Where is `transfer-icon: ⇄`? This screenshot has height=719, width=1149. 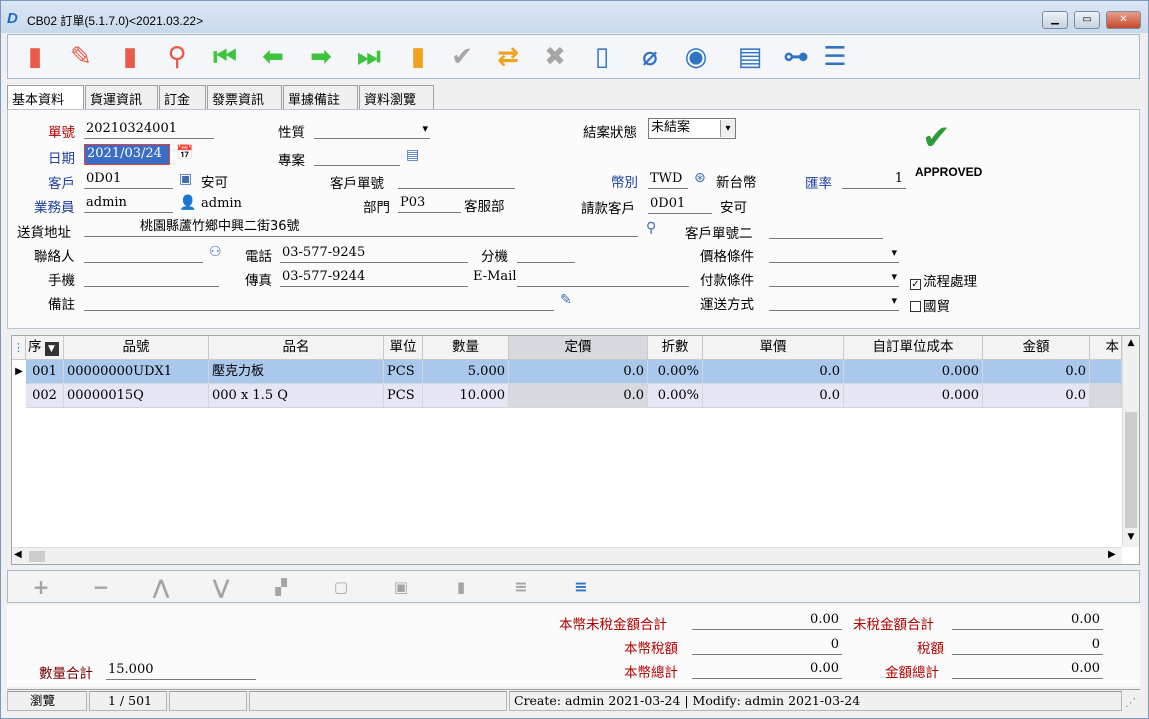 transfer-icon: ⇄ is located at coordinates (508, 57).